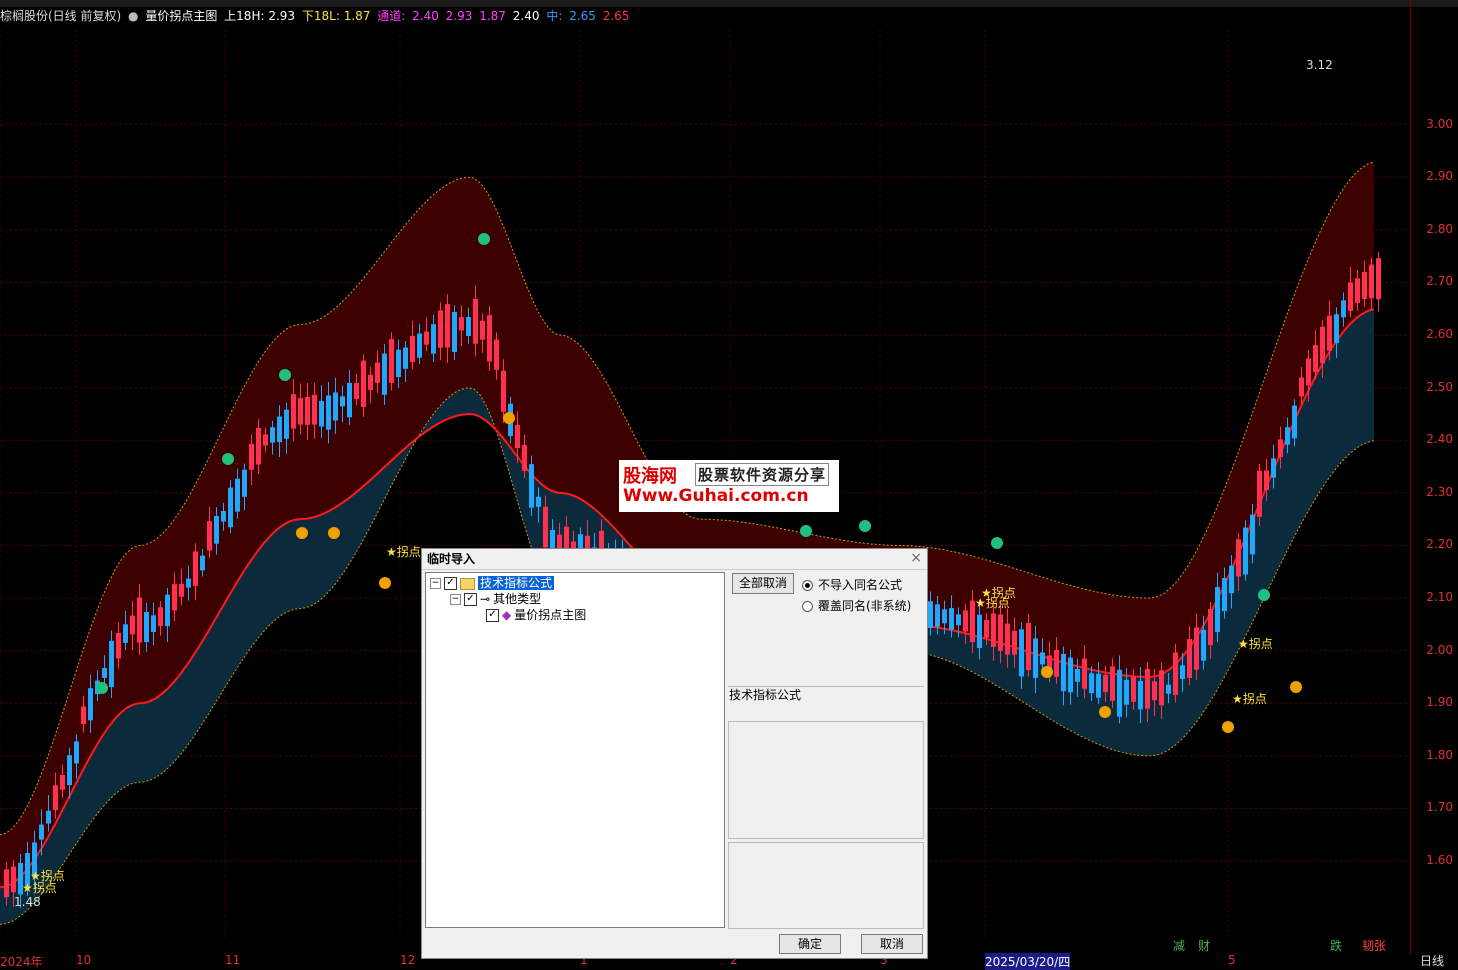 Image resolution: width=1458 pixels, height=970 pixels. I want to click on mid-label: 中:, so click(554, 16).